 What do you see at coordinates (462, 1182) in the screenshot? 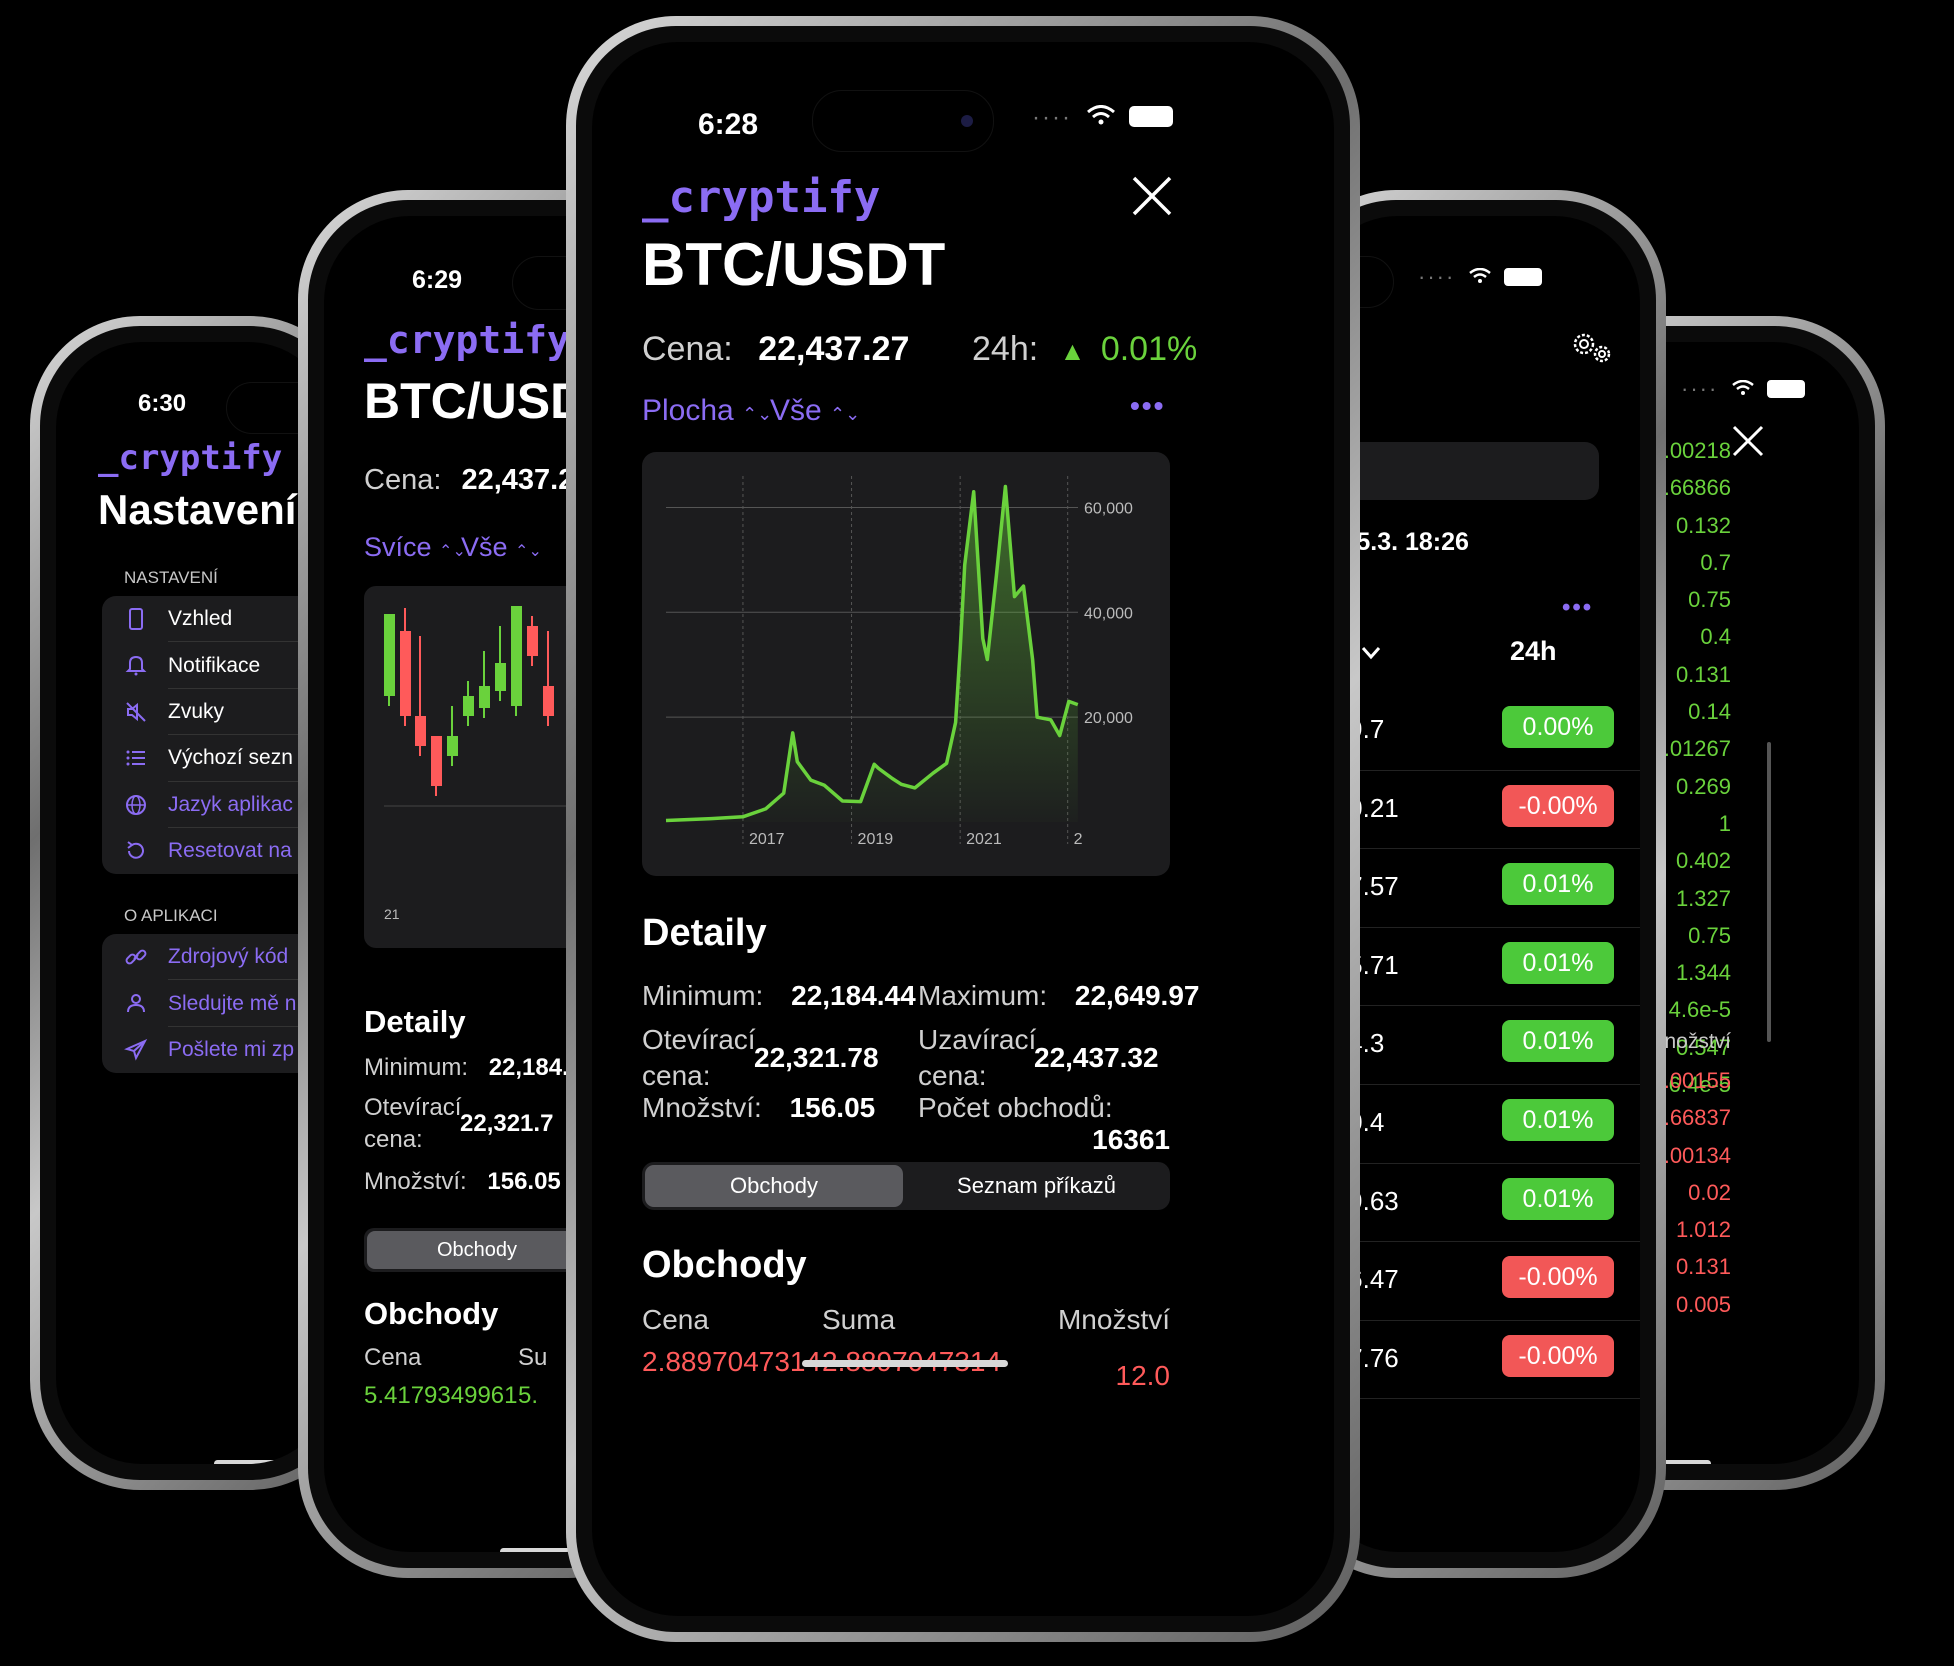
I see `detail-volume: Množství: 156.05` at bounding box center [462, 1182].